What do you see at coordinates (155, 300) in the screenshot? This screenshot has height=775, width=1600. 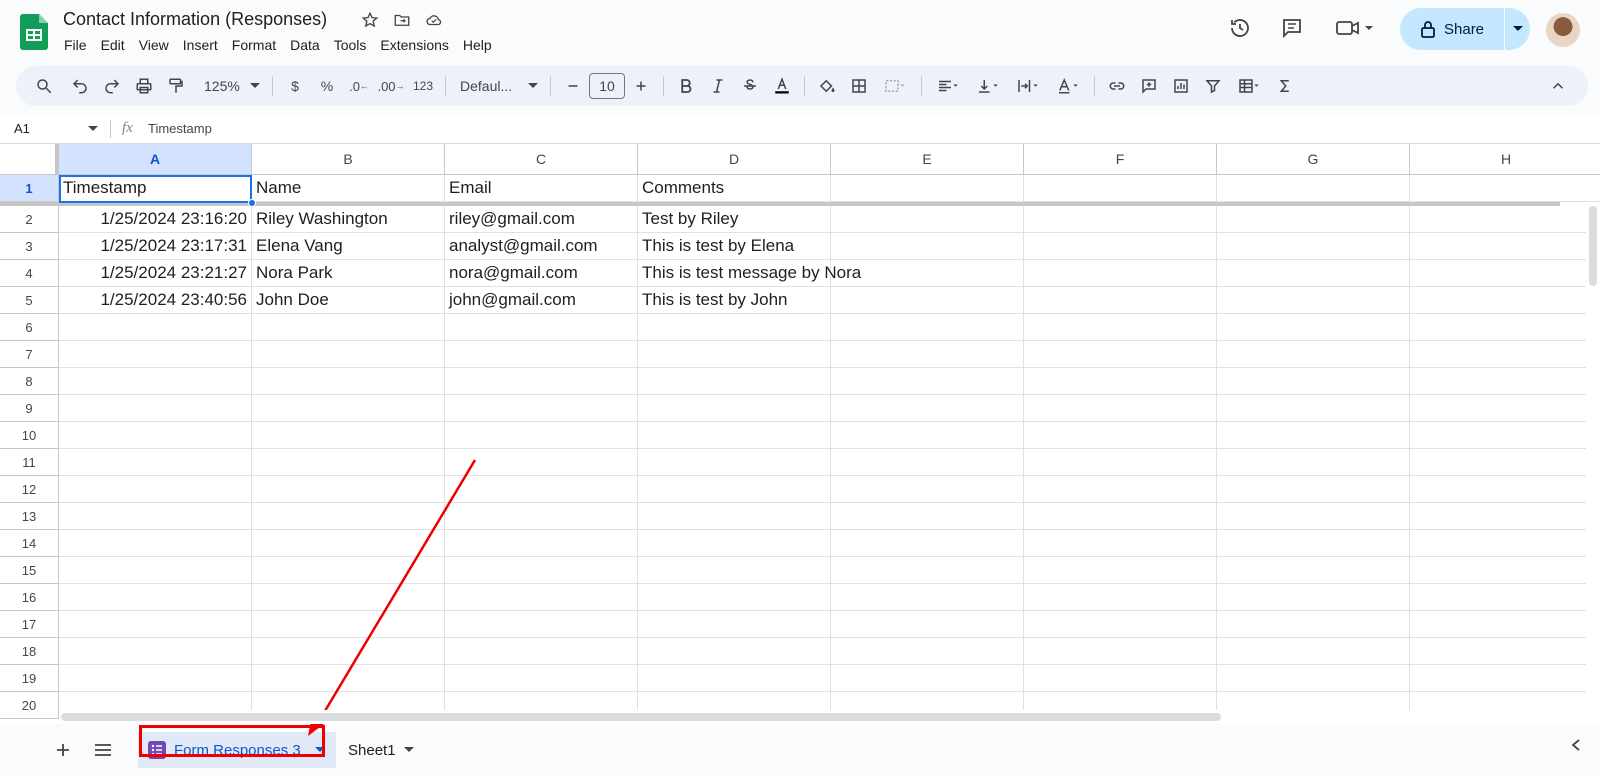 I see `cell-a5: 1/25/2024 23:40:56` at bounding box center [155, 300].